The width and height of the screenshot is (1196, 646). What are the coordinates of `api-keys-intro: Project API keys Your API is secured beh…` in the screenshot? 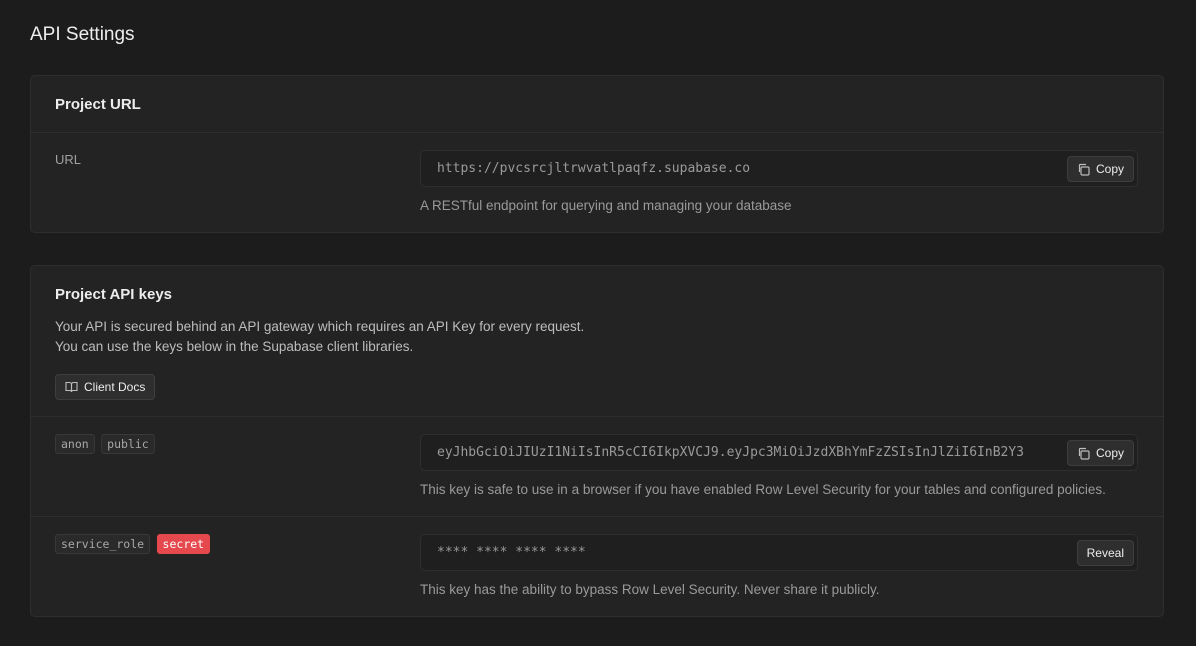 It's located at (319, 321).